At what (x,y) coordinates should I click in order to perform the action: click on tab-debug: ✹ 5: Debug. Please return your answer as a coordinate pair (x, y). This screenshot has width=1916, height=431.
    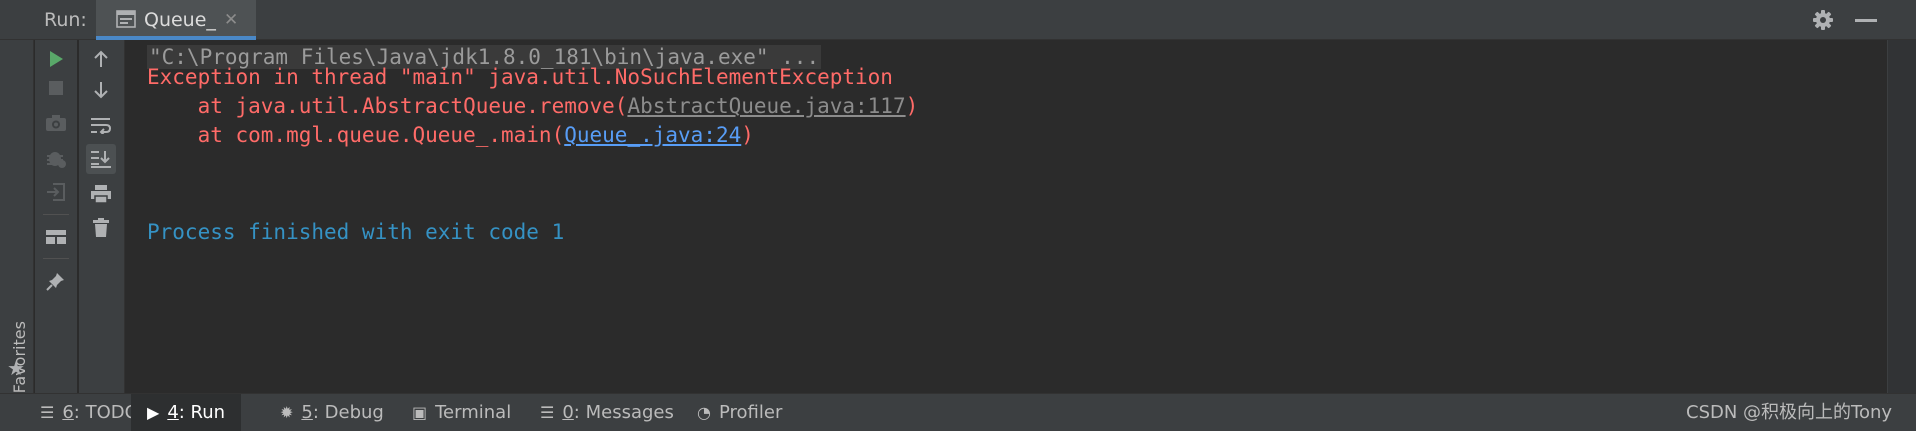
    Looking at the image, I should click on (332, 412).